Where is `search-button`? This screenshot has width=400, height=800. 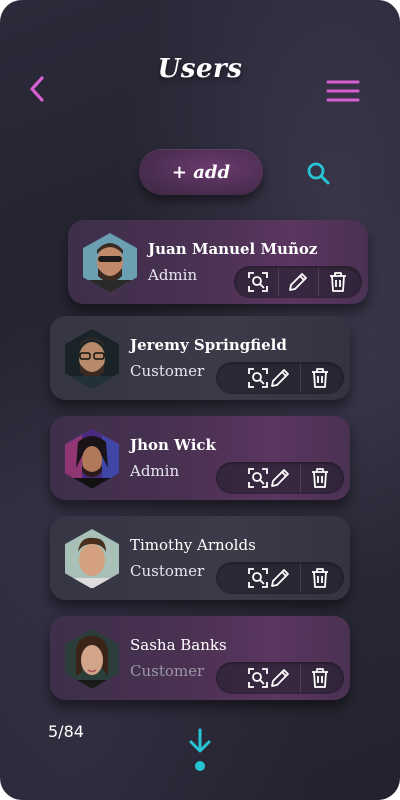 search-button is located at coordinates (318, 173).